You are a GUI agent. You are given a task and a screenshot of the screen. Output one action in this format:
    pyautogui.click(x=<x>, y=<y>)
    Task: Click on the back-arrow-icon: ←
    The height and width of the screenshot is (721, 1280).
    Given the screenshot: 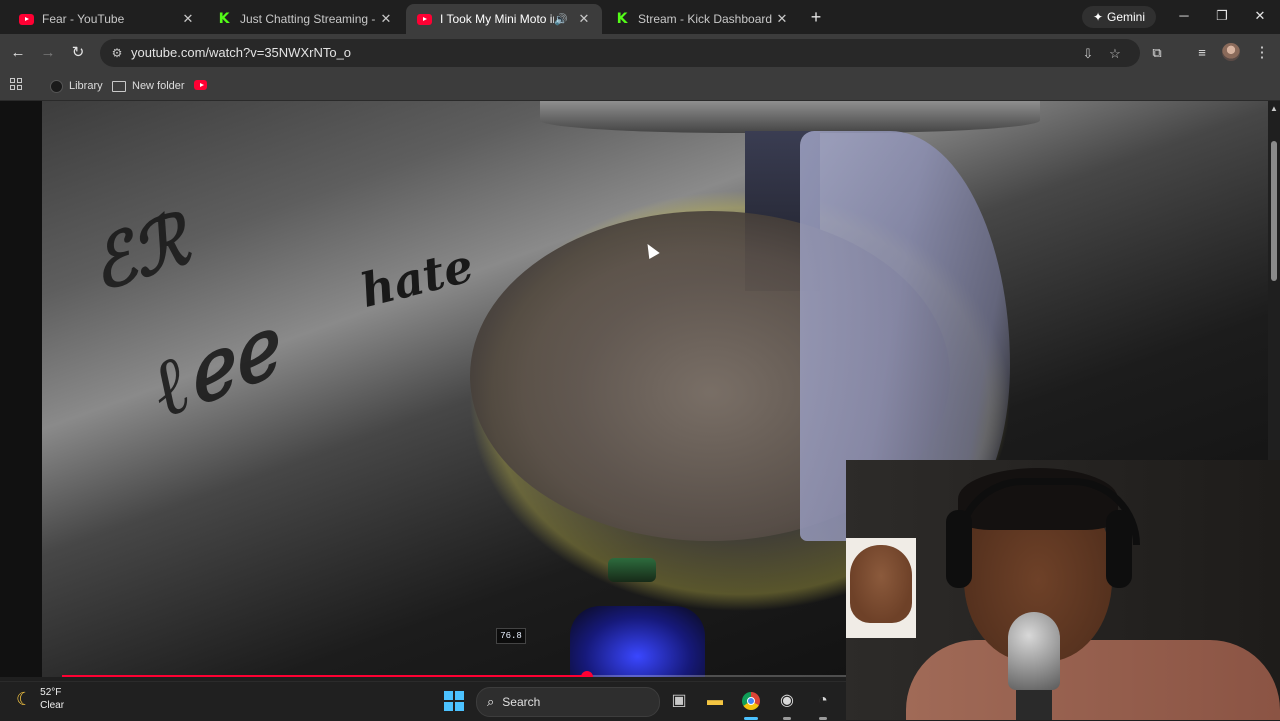 What is the action you would take?
    pyautogui.click(x=18, y=53)
    